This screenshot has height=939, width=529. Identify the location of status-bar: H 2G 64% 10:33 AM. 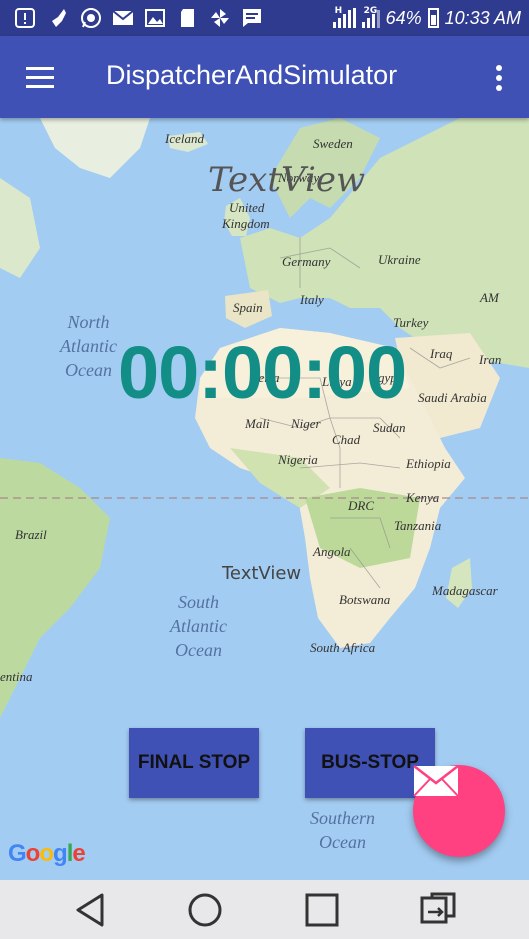
(264, 18).